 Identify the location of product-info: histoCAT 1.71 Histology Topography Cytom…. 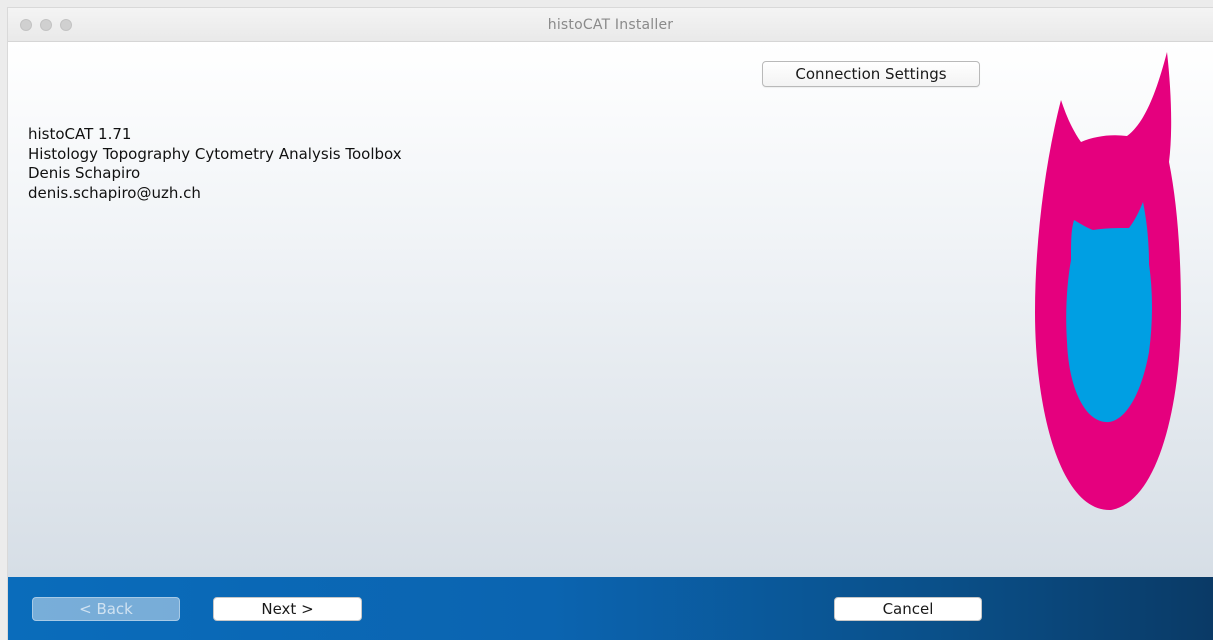
(215, 164).